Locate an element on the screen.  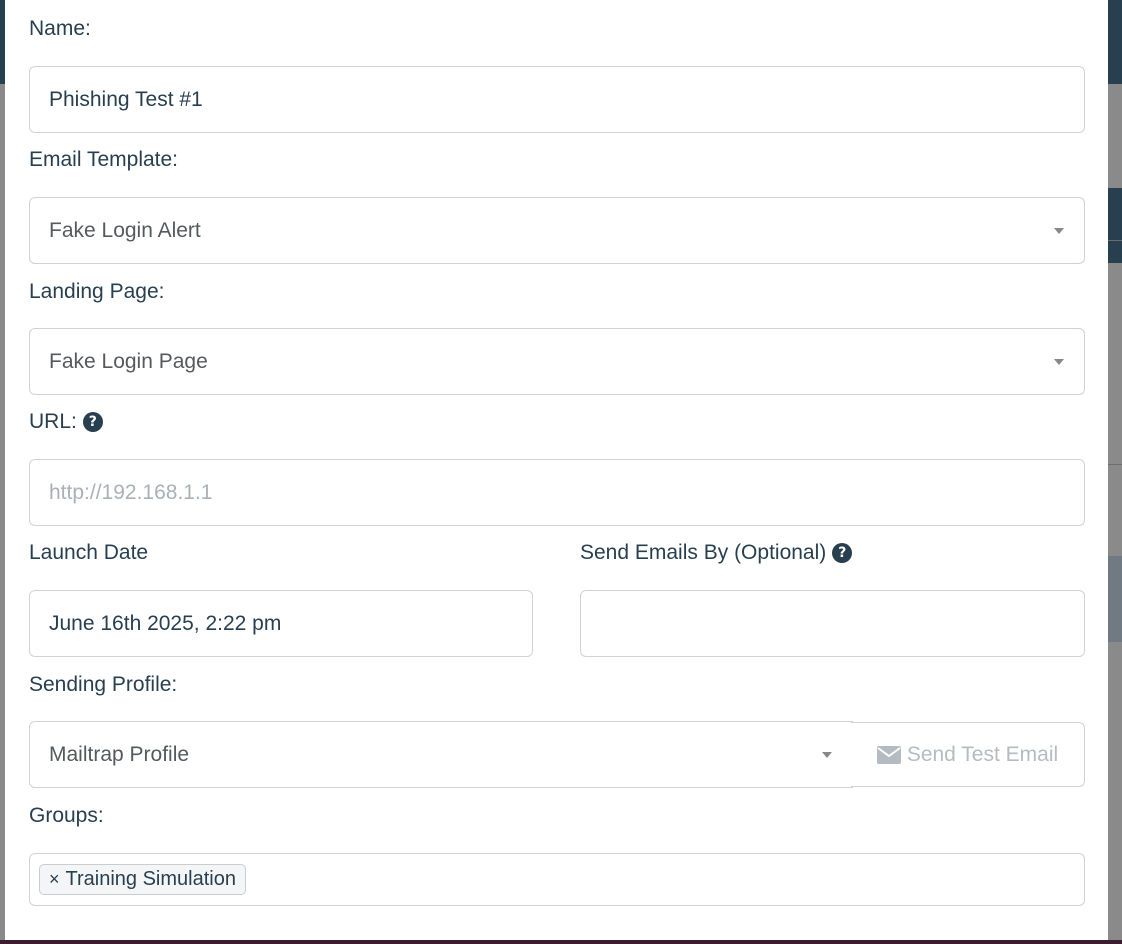
groups-input: × Training Simulation is located at coordinates (557, 879).